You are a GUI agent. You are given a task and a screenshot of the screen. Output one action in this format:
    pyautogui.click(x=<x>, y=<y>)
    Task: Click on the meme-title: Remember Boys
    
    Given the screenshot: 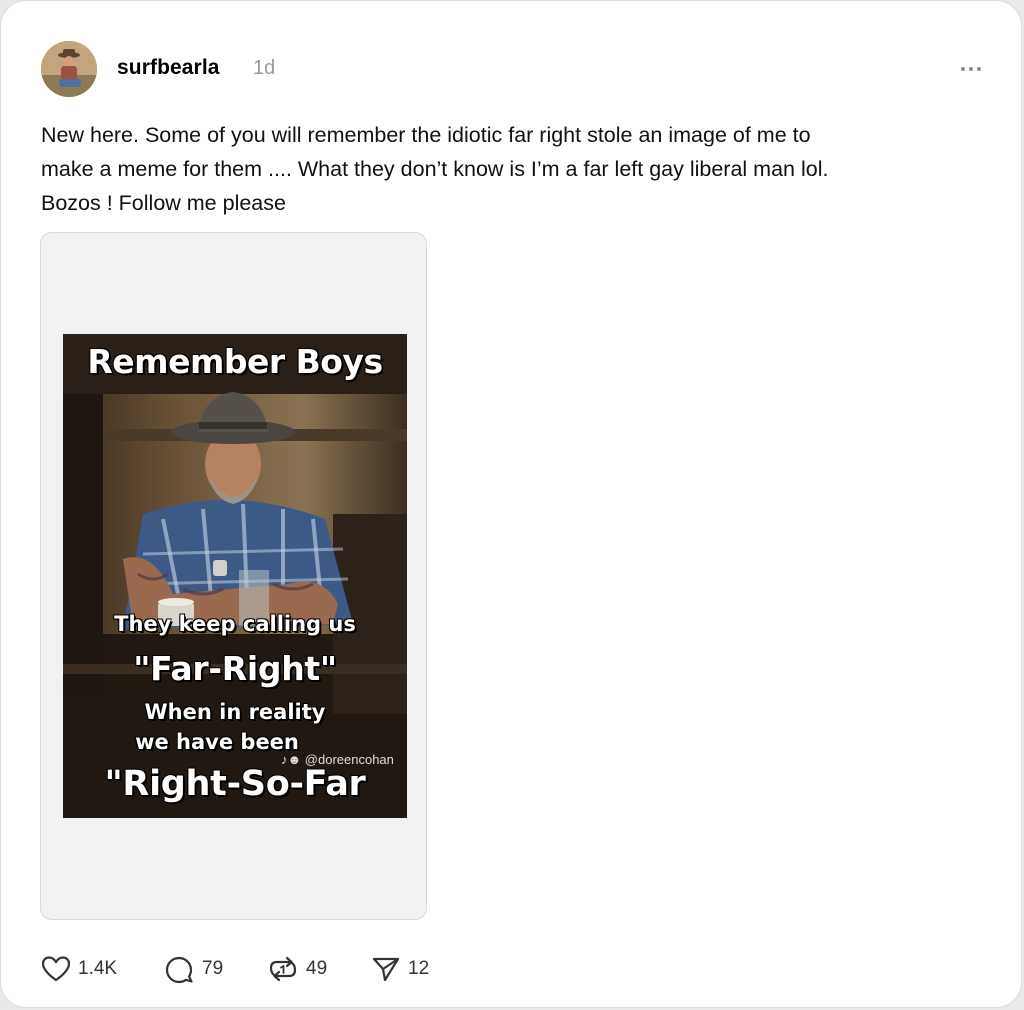 What is the action you would take?
    pyautogui.click(x=235, y=361)
    